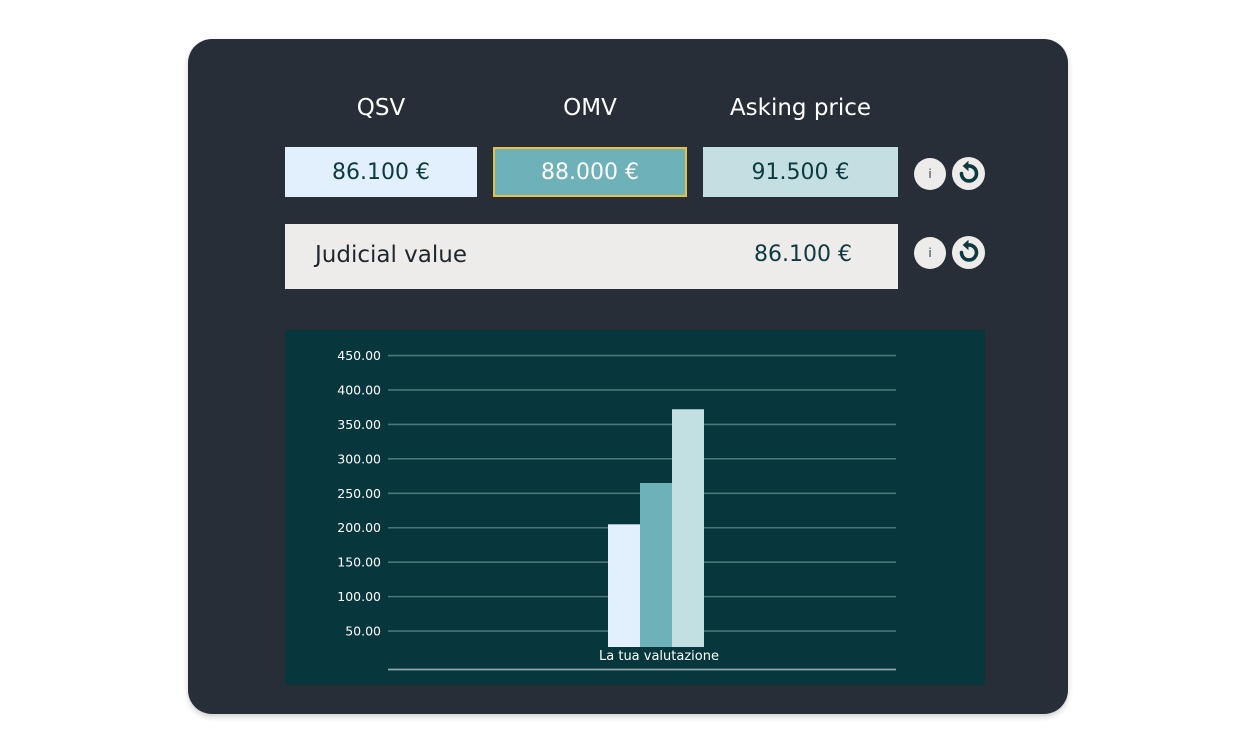 The height and width of the screenshot is (754, 1256). I want to click on y-tick-label: 100.00, so click(359, 596).